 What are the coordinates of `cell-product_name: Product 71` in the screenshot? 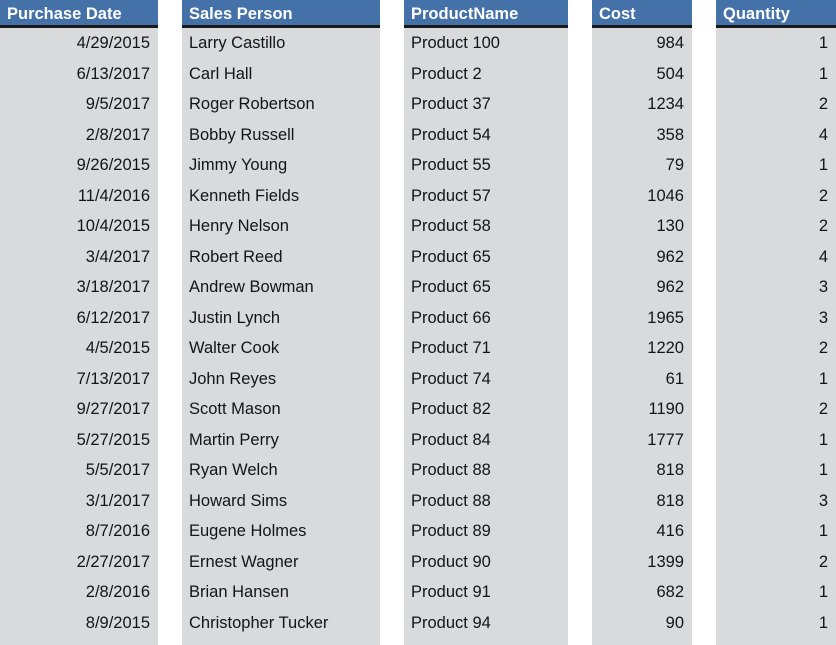 It's located at (486, 348).